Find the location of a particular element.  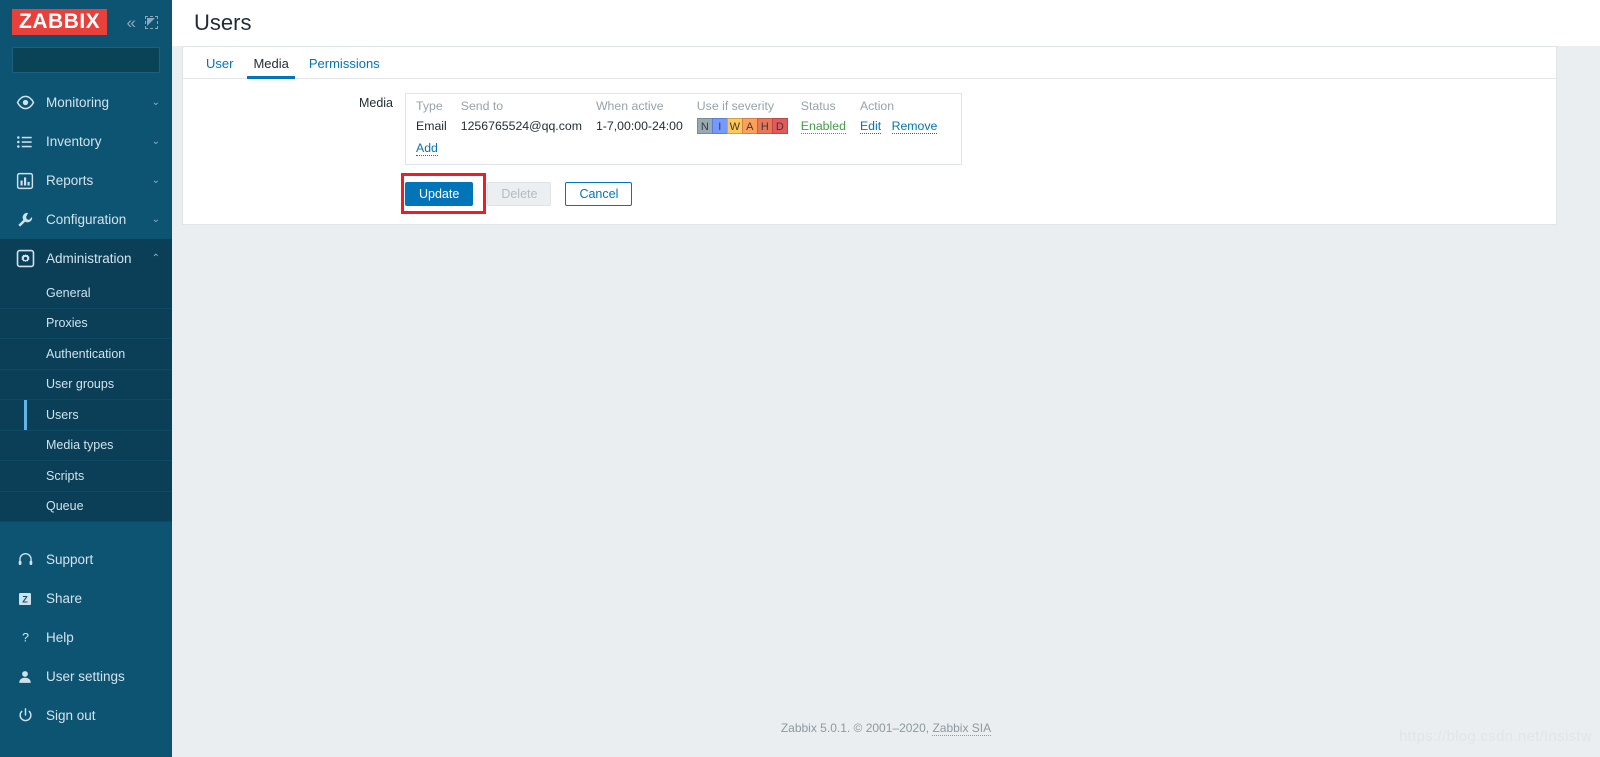

severity-badge-not-classified: N is located at coordinates (704, 126).